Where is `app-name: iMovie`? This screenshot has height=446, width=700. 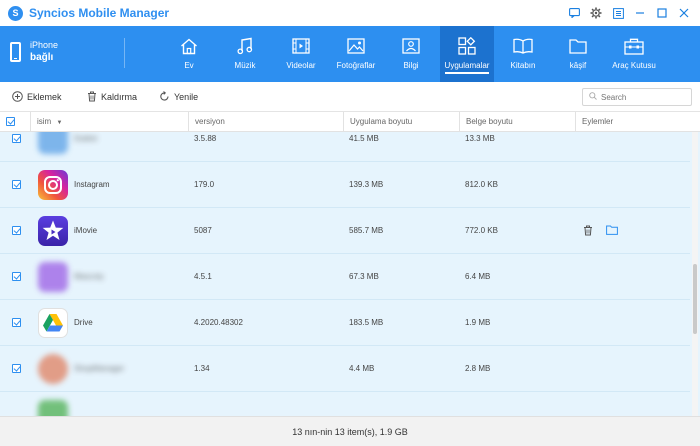
app-name: iMovie is located at coordinates (86, 230).